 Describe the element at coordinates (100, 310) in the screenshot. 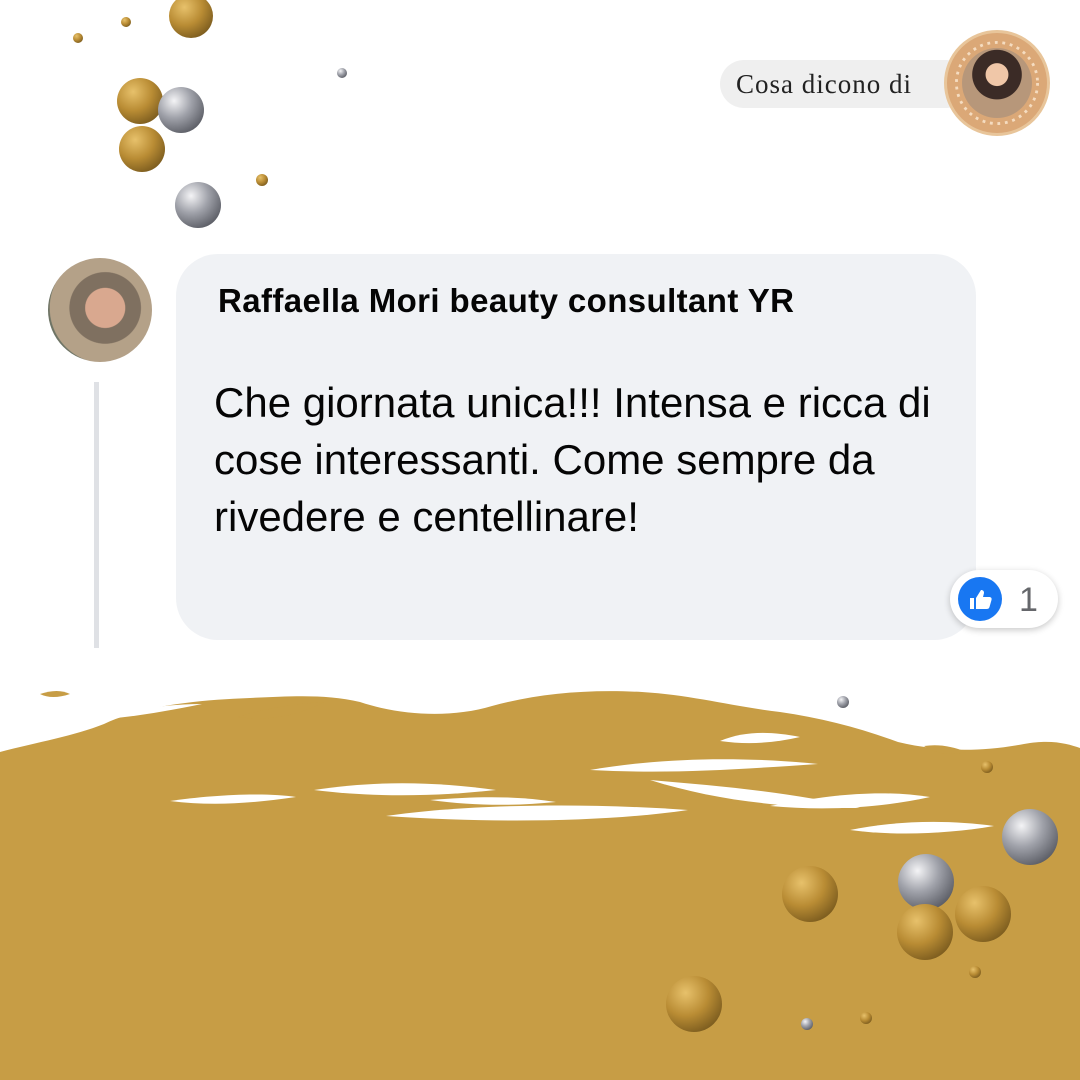

I see `commenter-avatar` at that location.